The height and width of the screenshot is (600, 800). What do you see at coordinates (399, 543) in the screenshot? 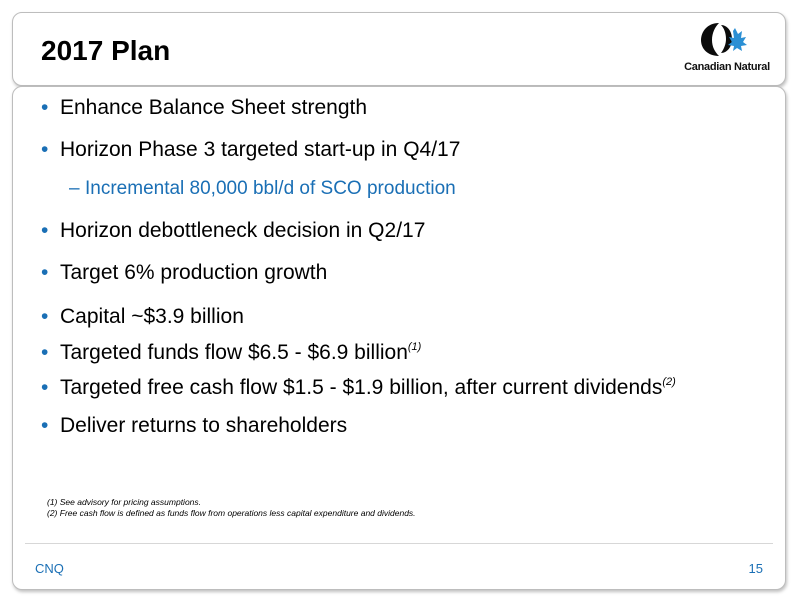
I see `footer-divider` at bounding box center [399, 543].